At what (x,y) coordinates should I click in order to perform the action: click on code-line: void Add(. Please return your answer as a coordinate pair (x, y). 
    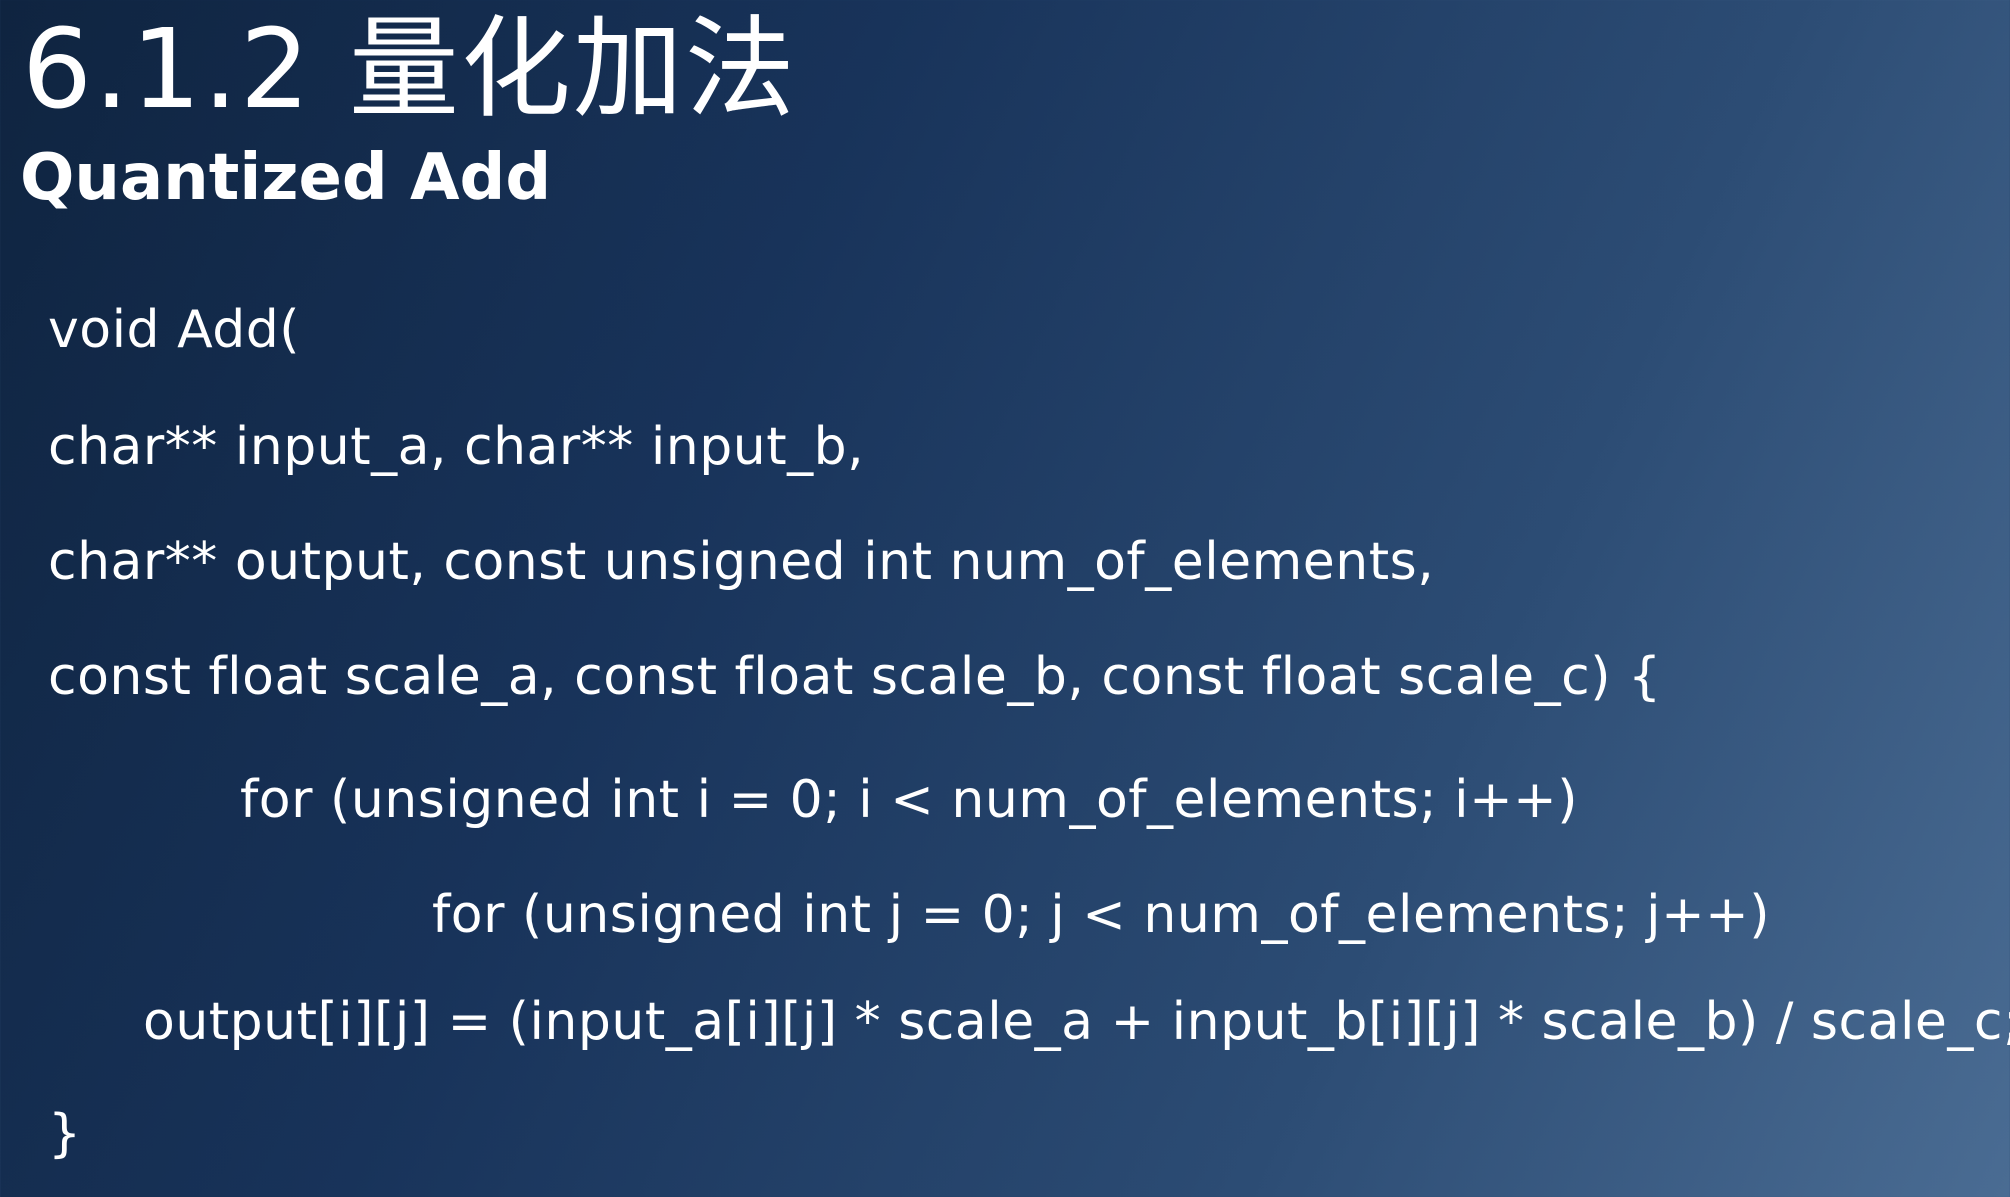
    Looking at the image, I should click on (174, 330).